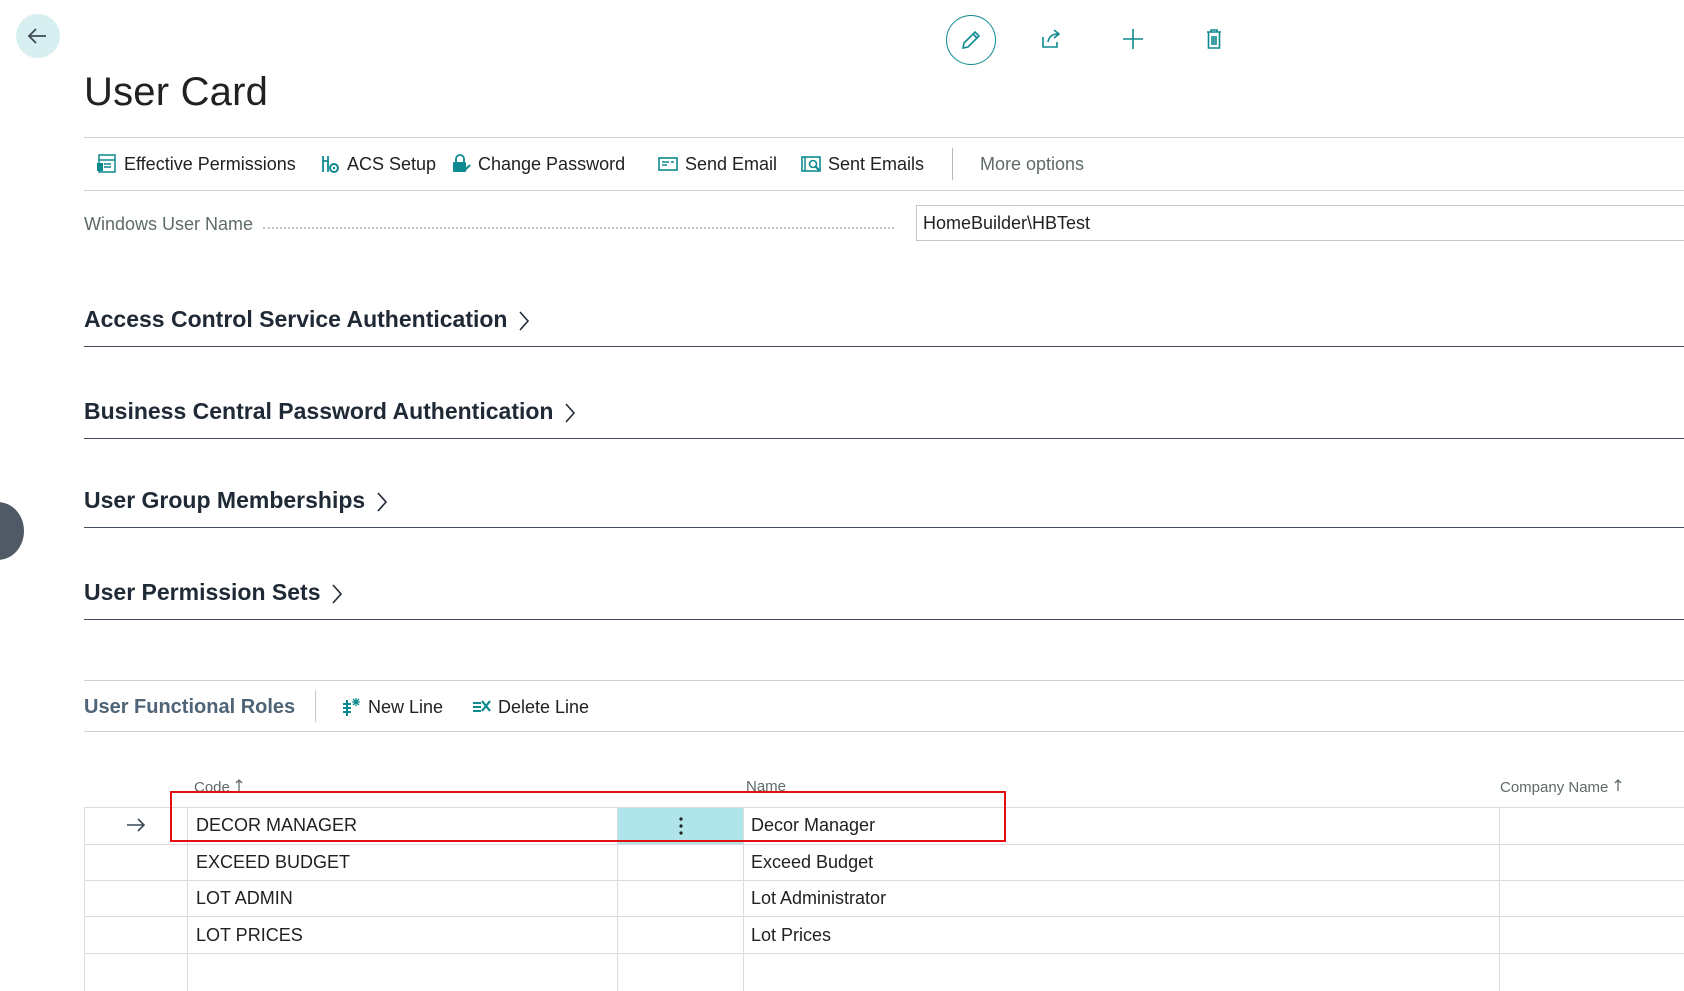 The width and height of the screenshot is (1684, 991). What do you see at coordinates (406, 706) in the screenshot?
I see `new-line-label: New Line` at bounding box center [406, 706].